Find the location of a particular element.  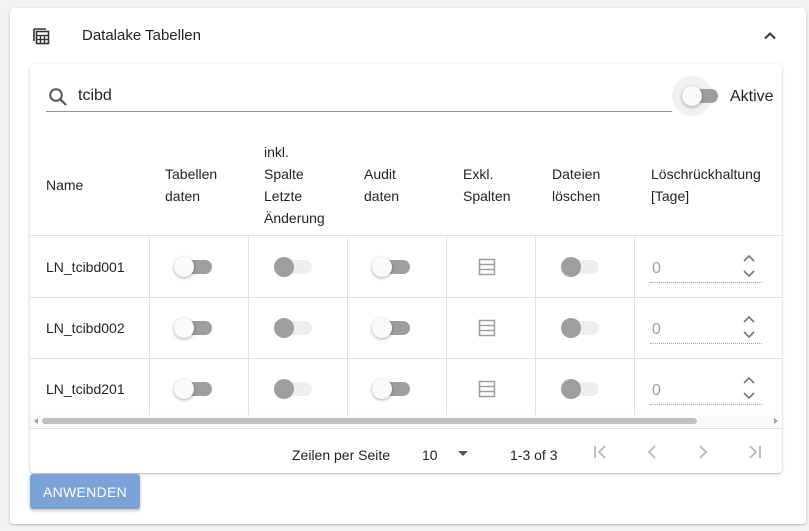

previous-page-icon is located at coordinates (652, 452).